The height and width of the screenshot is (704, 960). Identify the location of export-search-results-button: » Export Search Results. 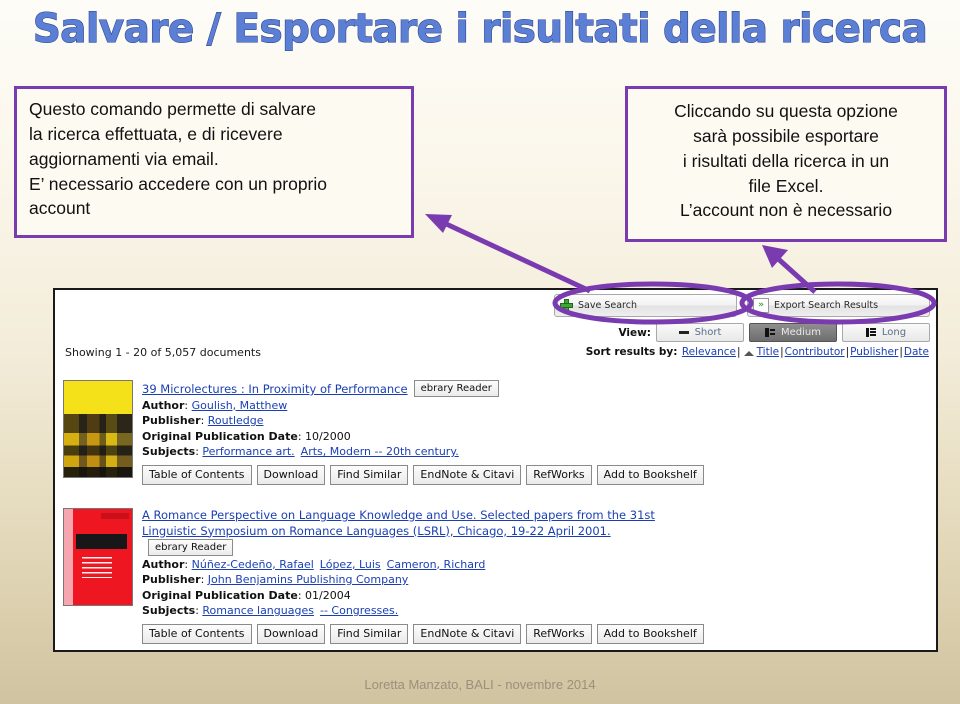
(838, 305).